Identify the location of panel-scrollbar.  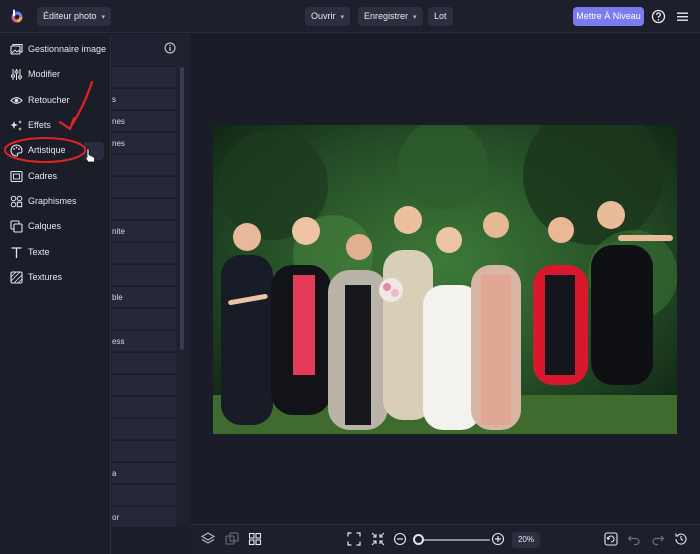
(182, 208).